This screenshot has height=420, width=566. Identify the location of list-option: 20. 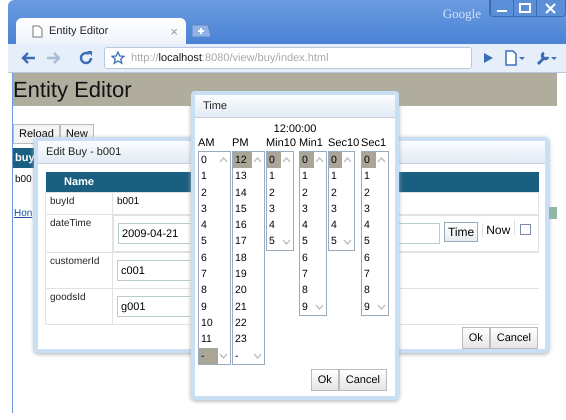
(242, 290).